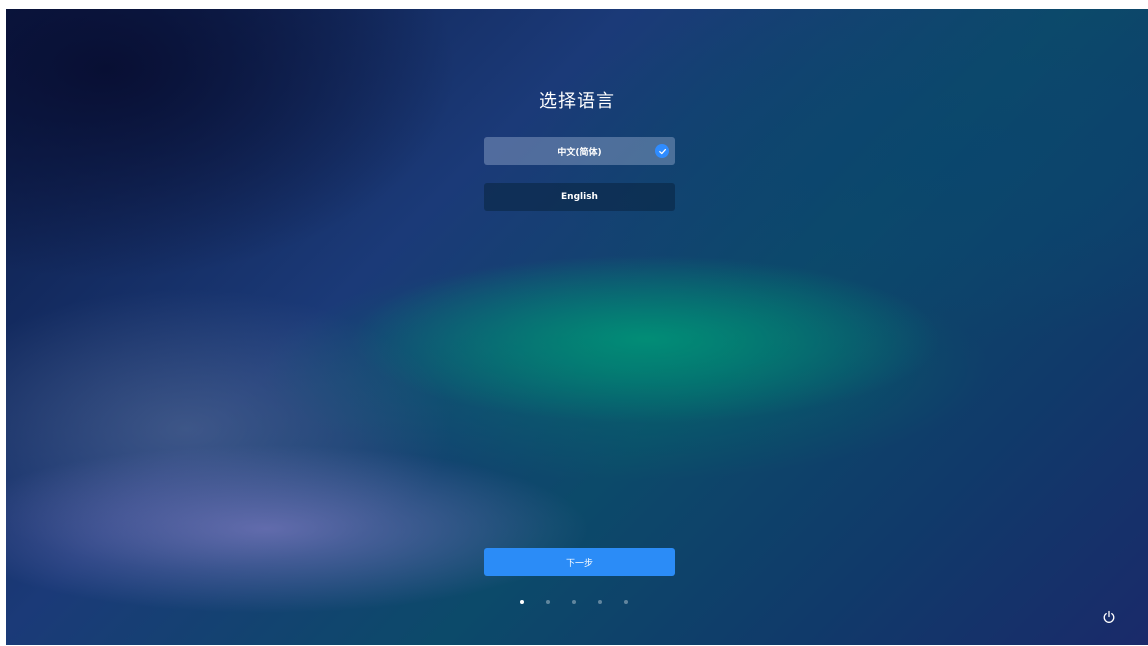 The width and height of the screenshot is (1148, 646). I want to click on page-title: 选择语言, so click(577, 101).